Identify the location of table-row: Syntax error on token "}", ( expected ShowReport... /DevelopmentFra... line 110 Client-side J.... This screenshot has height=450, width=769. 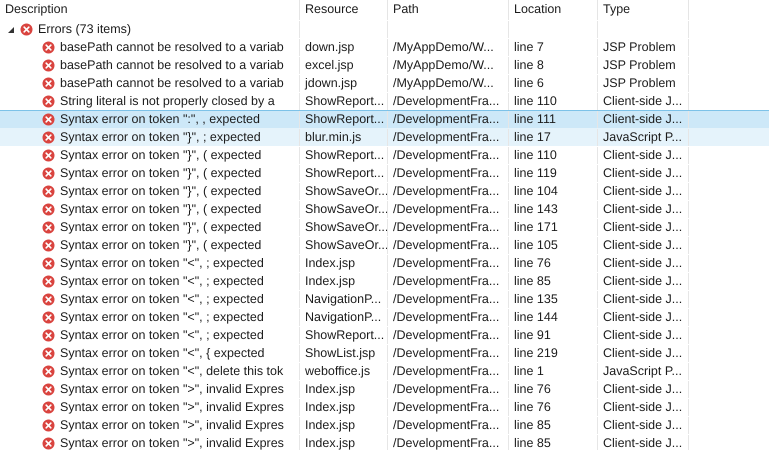
(384, 155).